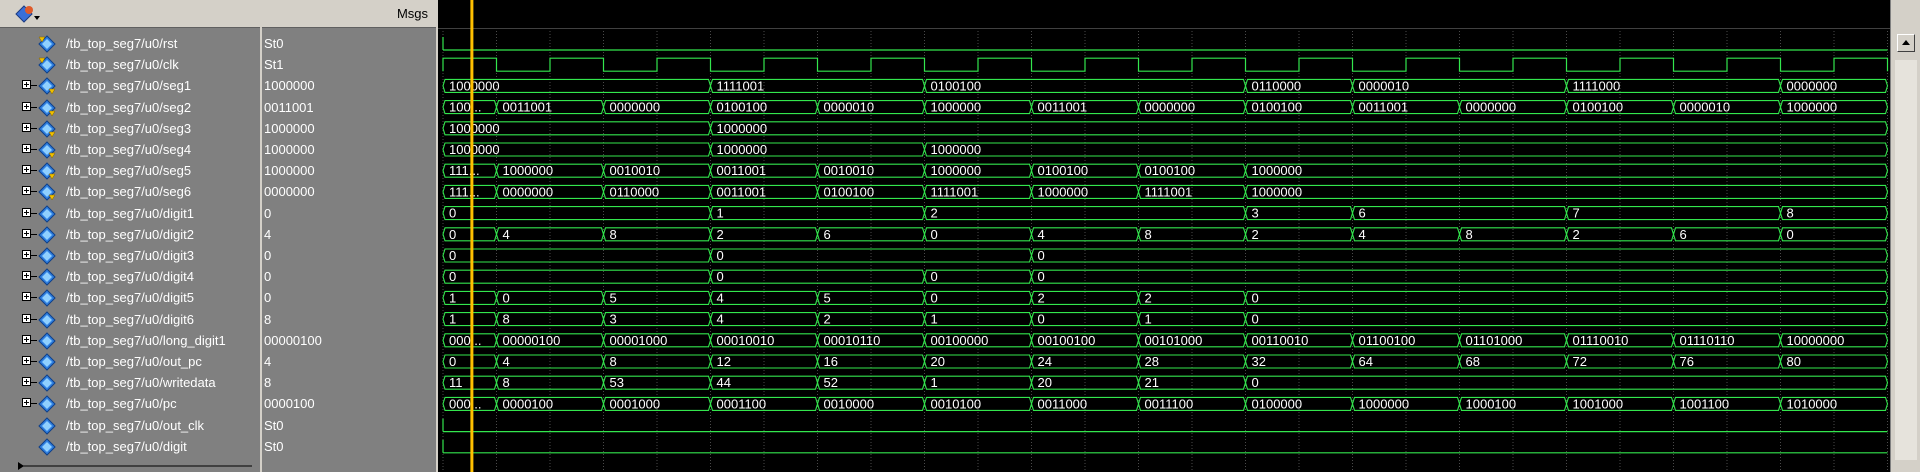 The image size is (1920, 472). What do you see at coordinates (528, 170) in the screenshot?
I see `bus-value-label: 1000000` at bounding box center [528, 170].